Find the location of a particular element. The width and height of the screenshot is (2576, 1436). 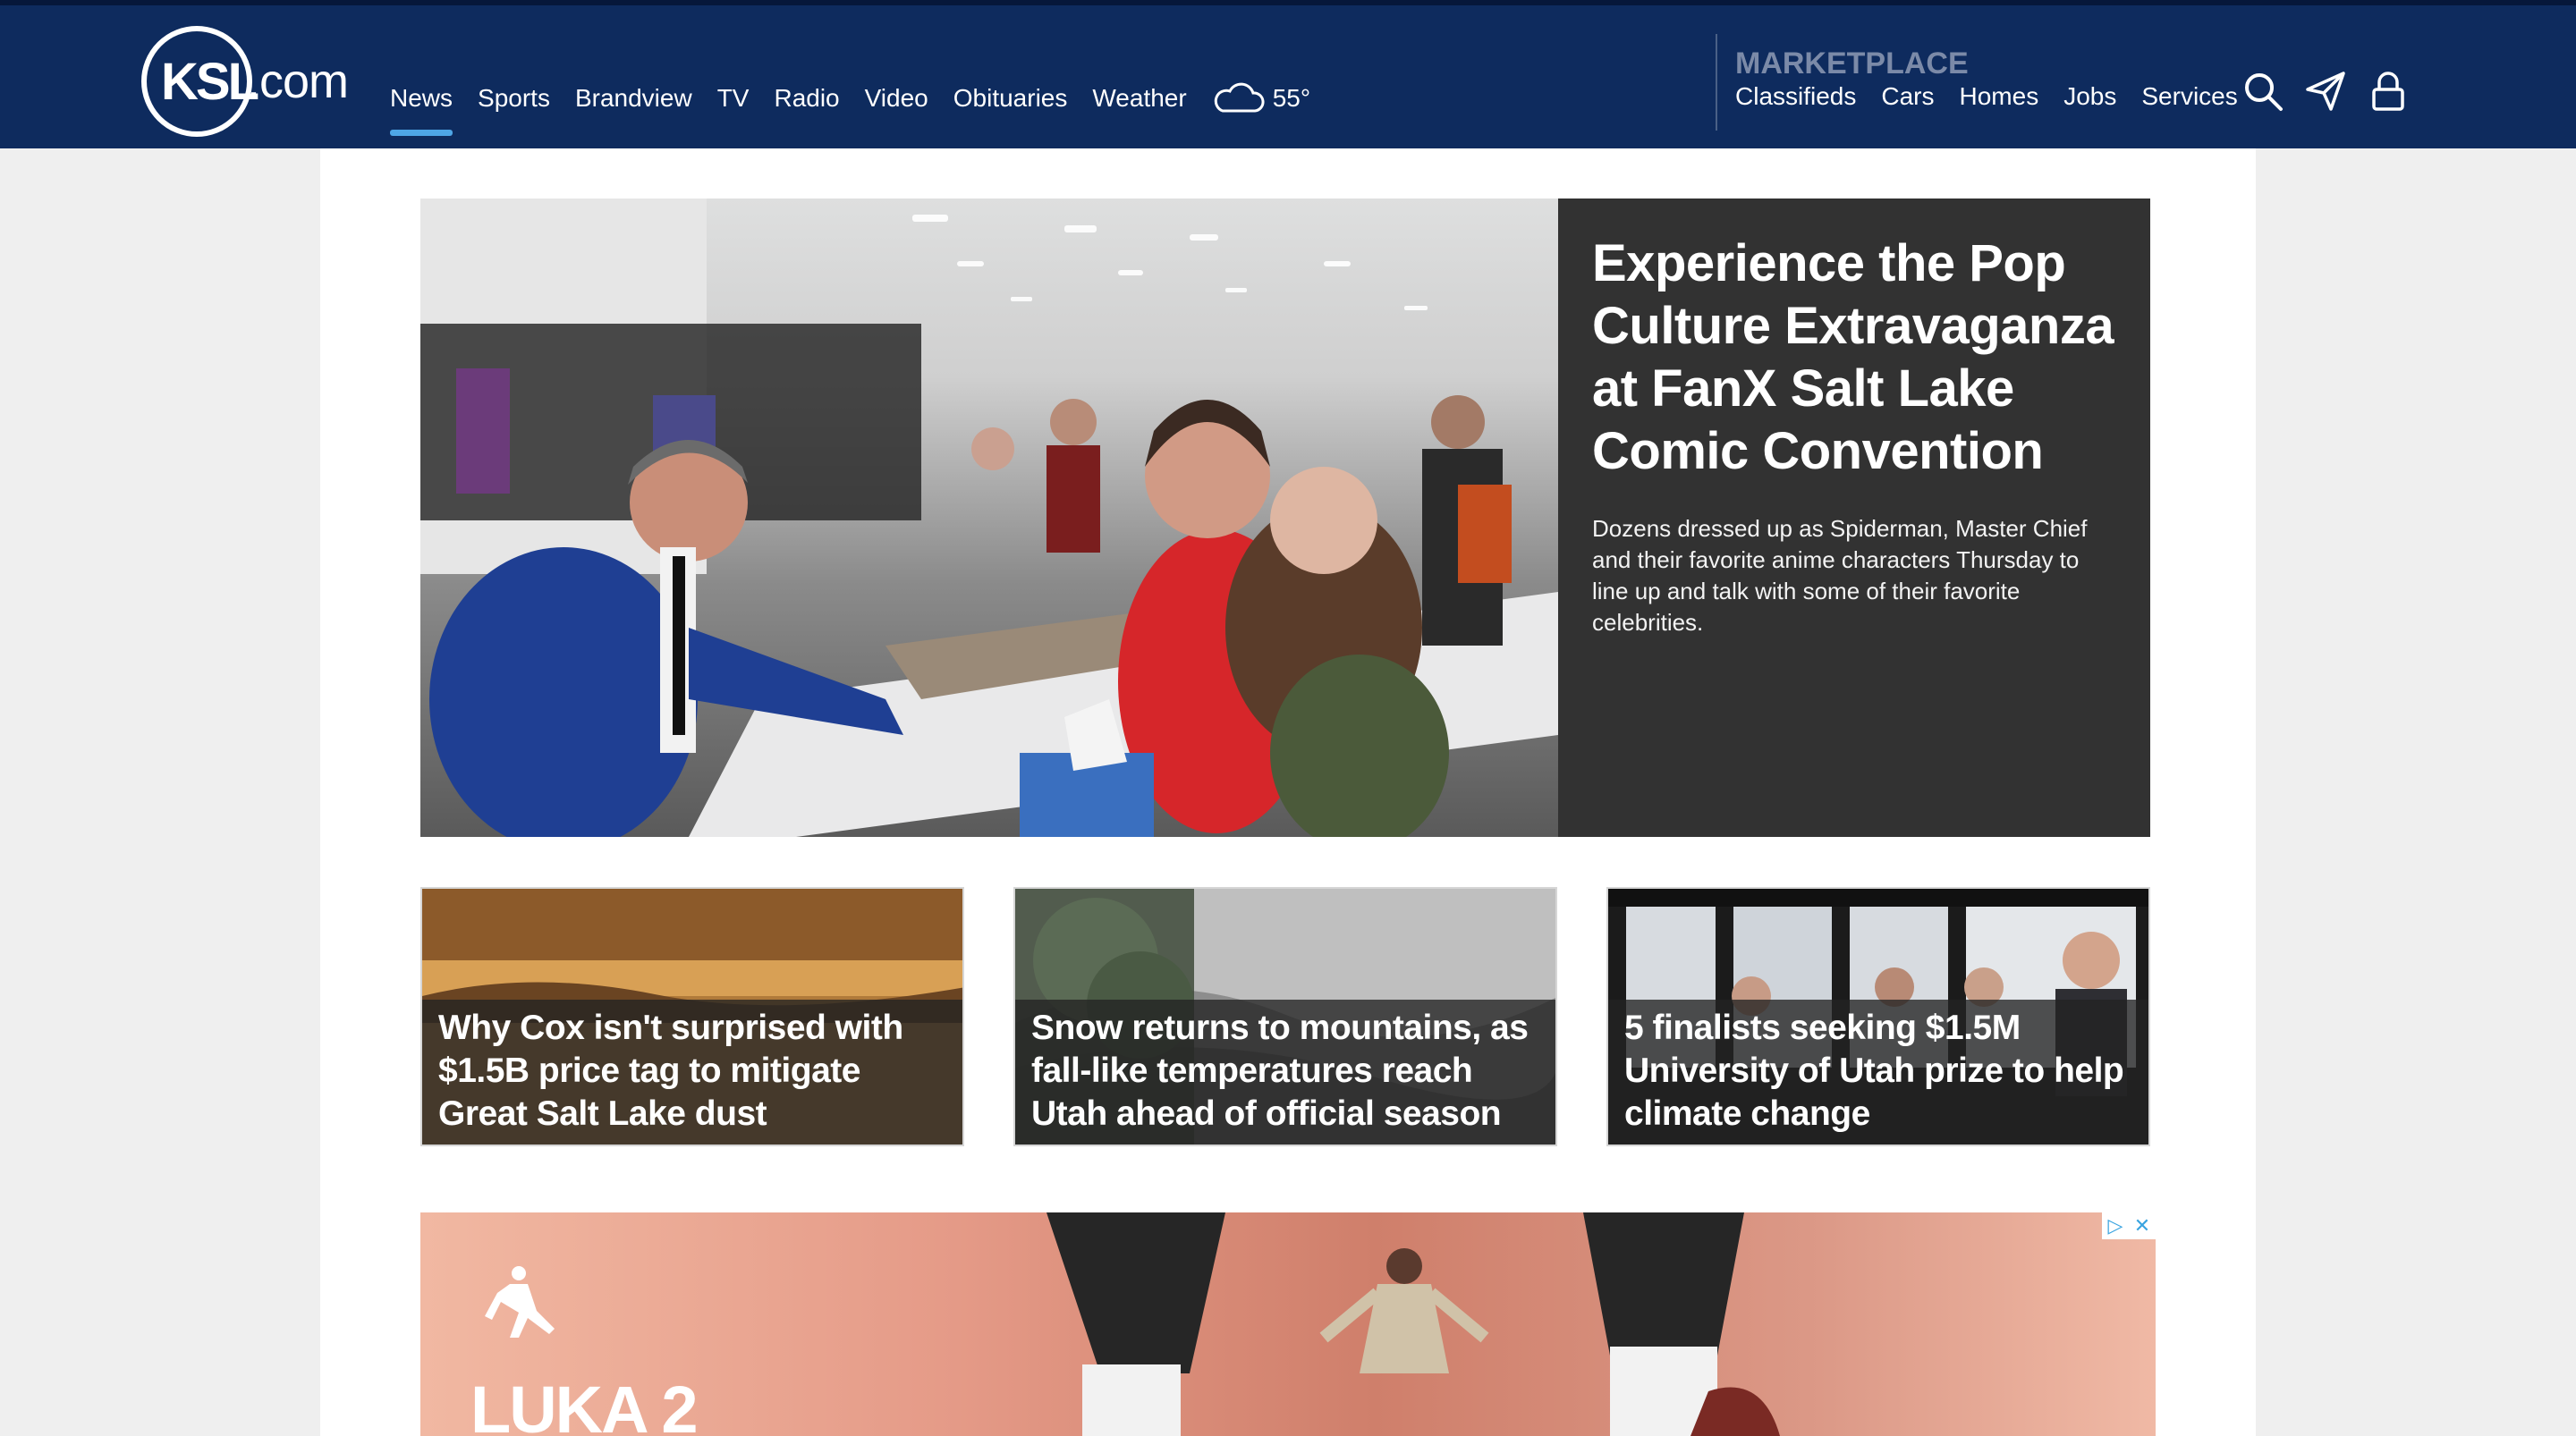

header-divider is located at coordinates (1716, 82).